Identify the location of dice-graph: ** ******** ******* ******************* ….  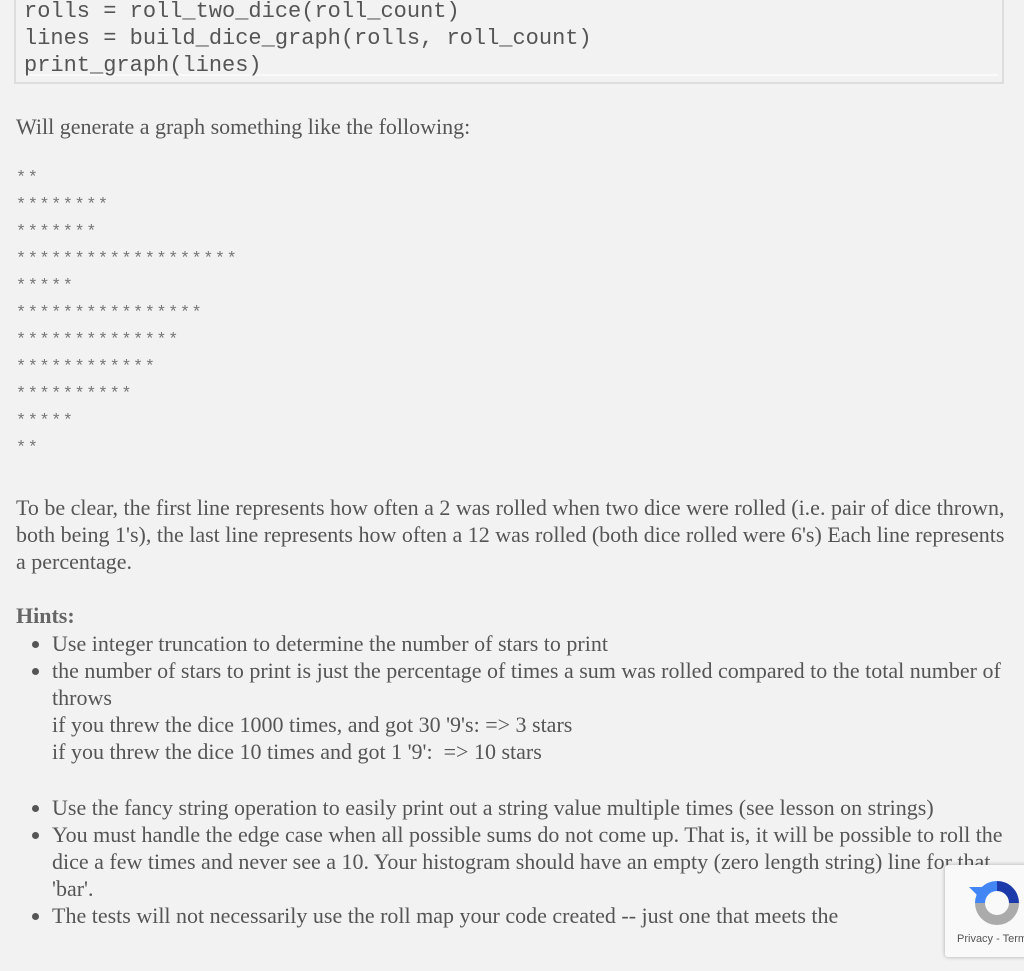
(127, 313).